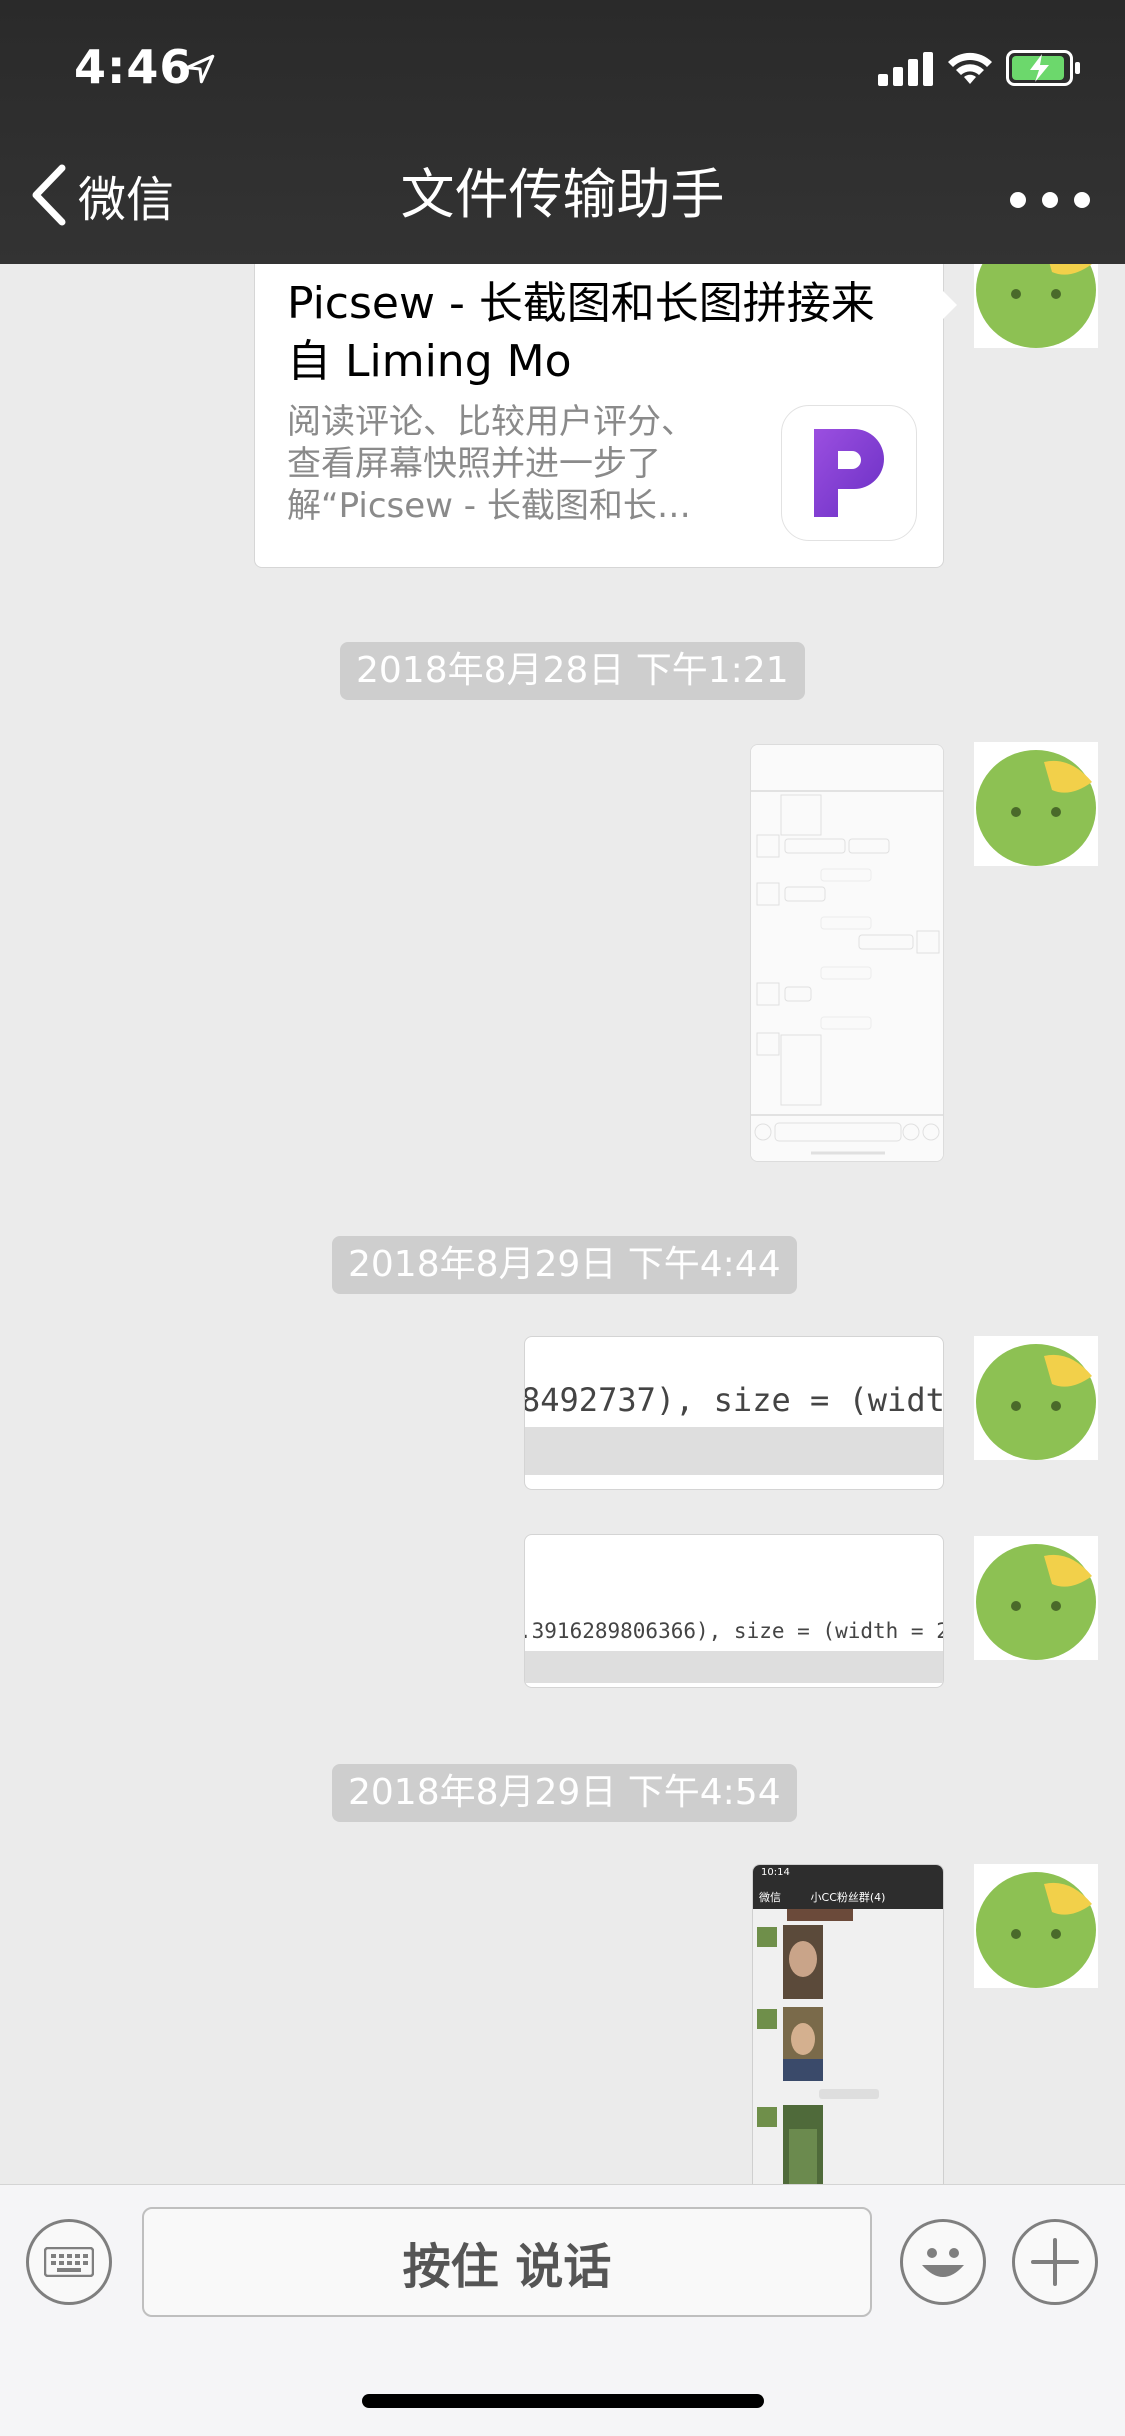 Image resolution: width=1125 pixels, height=2436 pixels. I want to click on plus-icon, so click(1055, 2262).